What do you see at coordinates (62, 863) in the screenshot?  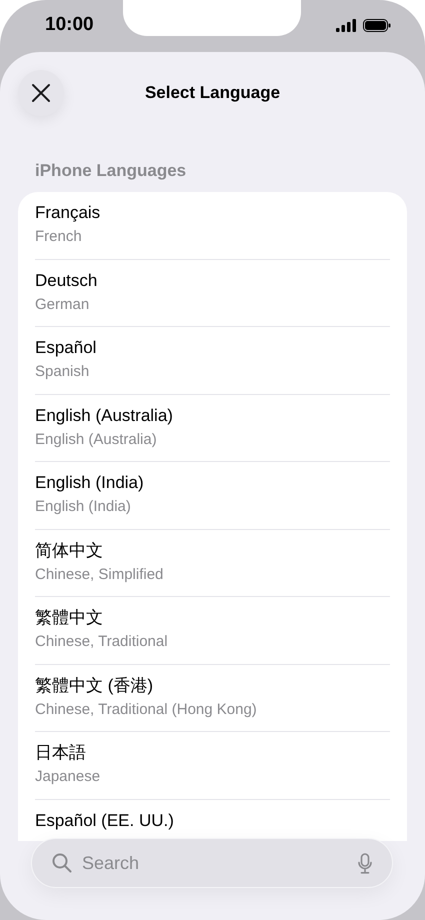 I see `search-icon` at bounding box center [62, 863].